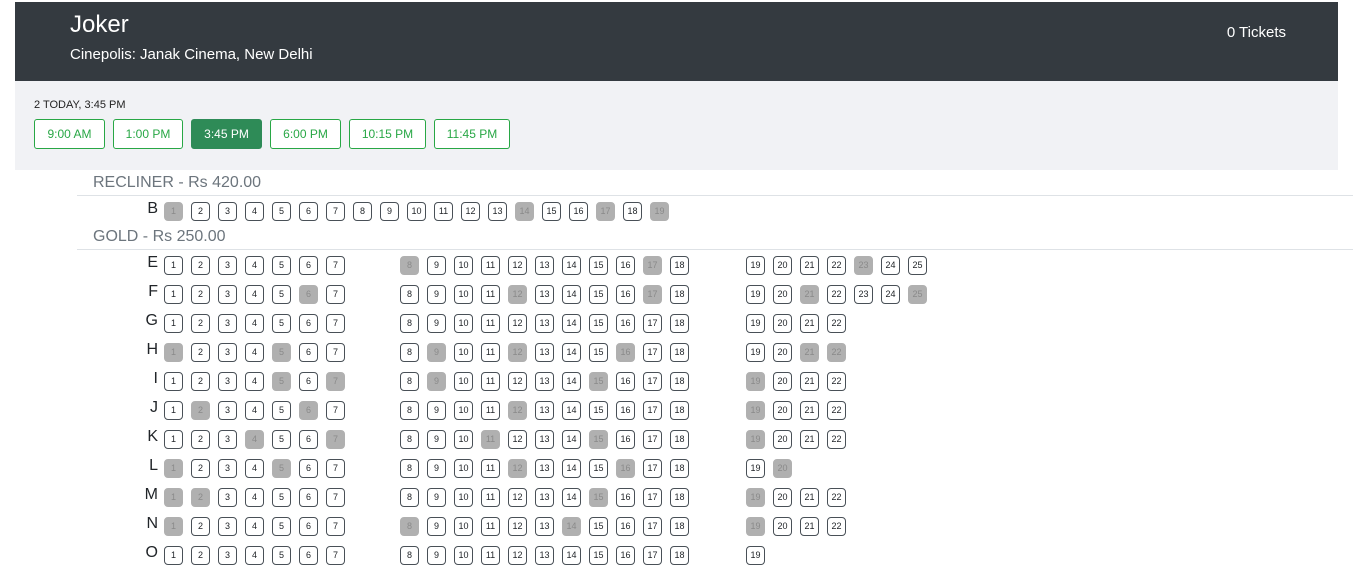 This screenshot has height=565, width=1353. I want to click on showtime-button: 6:00 PM, so click(305, 134).